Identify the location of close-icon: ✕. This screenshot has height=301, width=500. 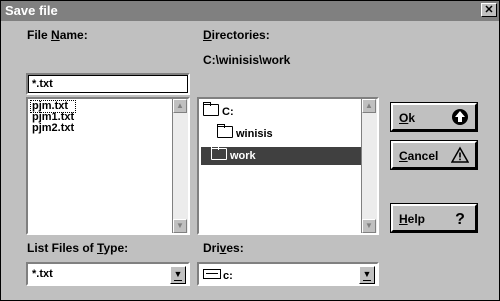
(489, 10).